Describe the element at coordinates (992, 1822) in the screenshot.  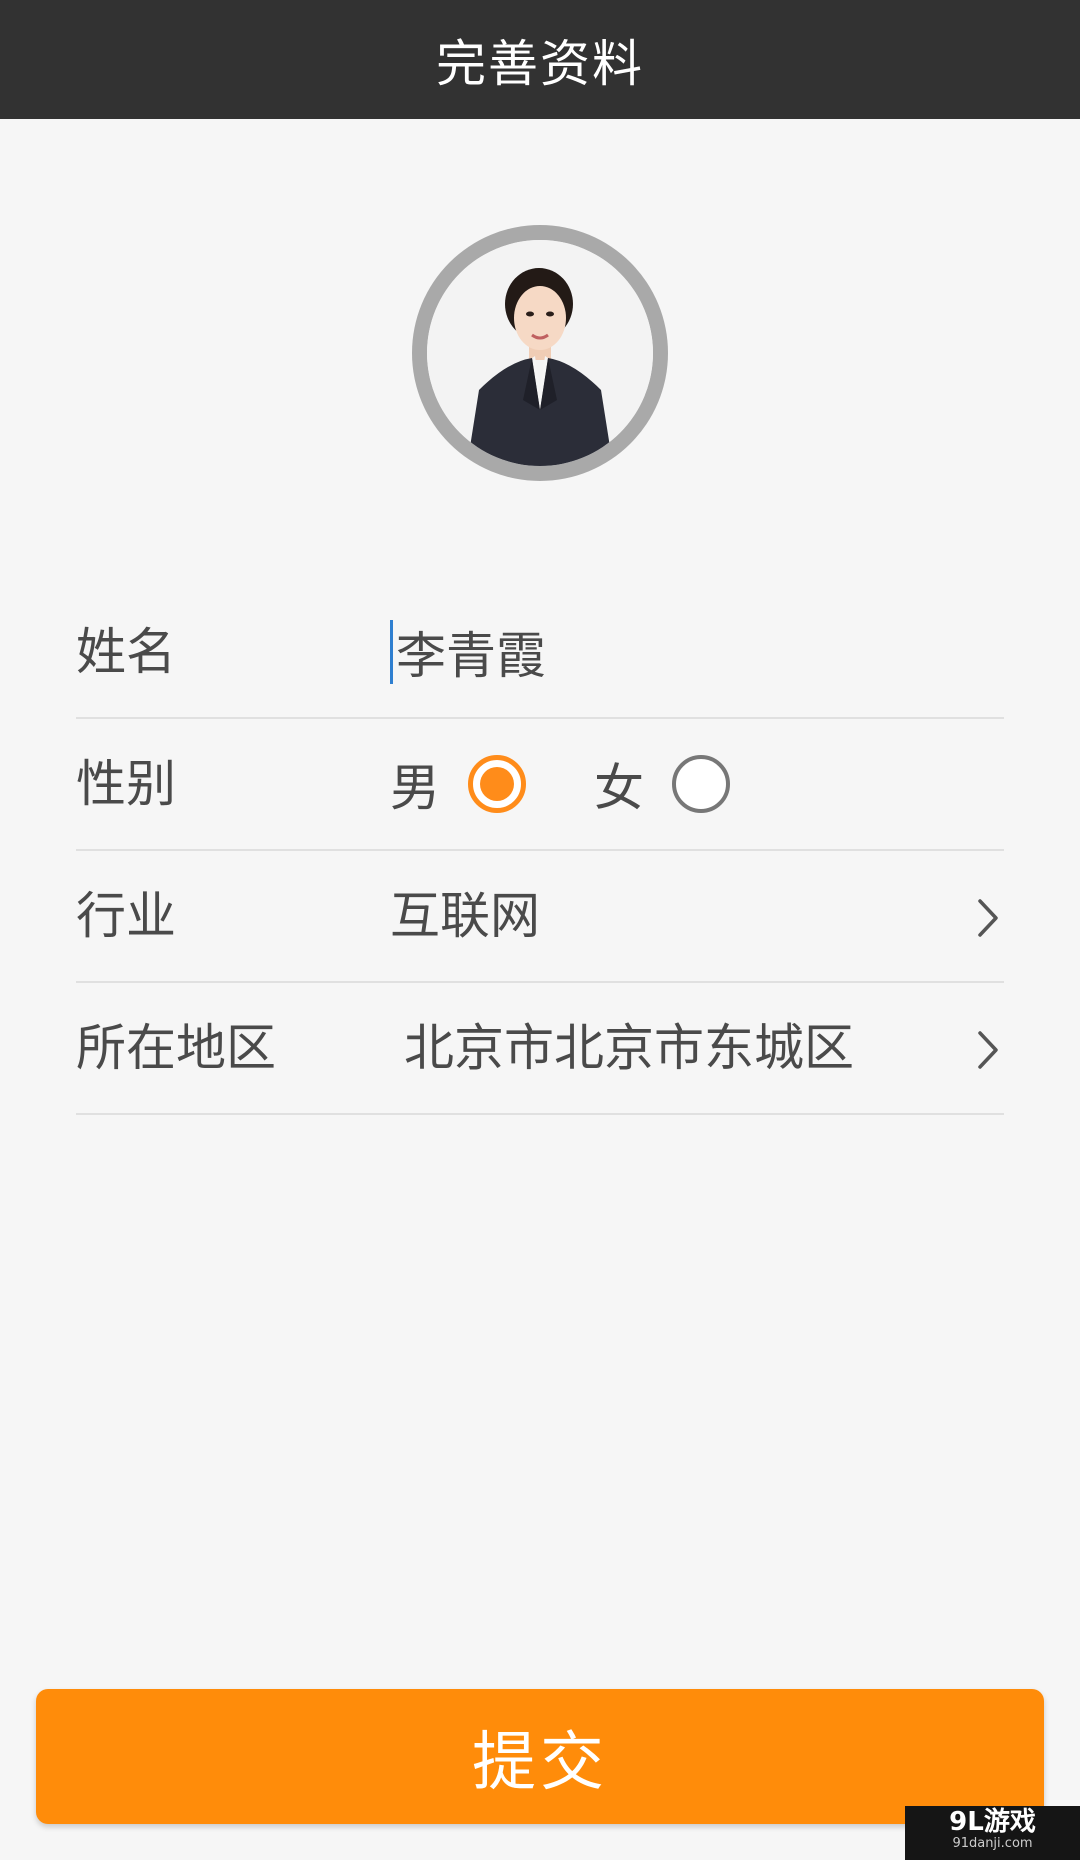
I see `watermark-brand: 9L游戏` at that location.